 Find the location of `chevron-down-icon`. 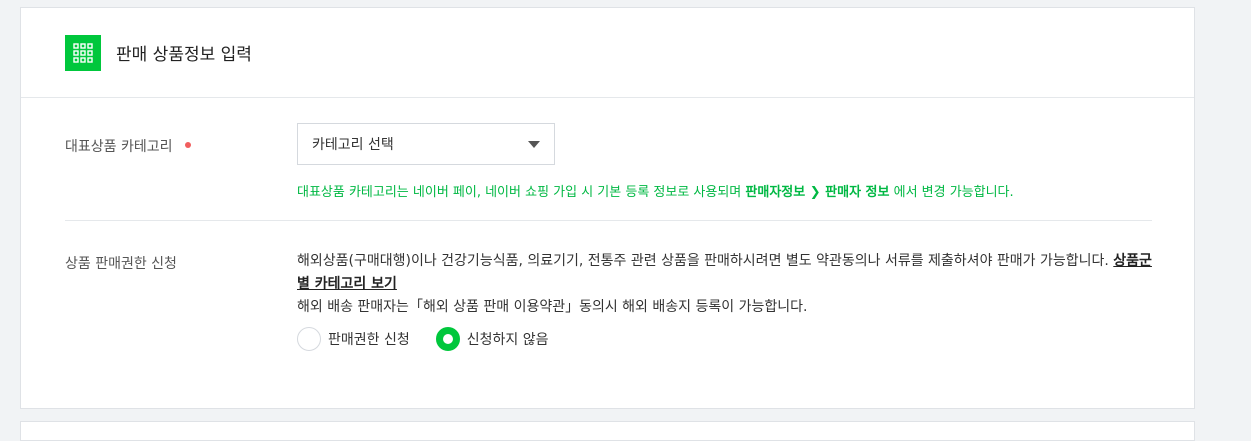

chevron-down-icon is located at coordinates (534, 144).